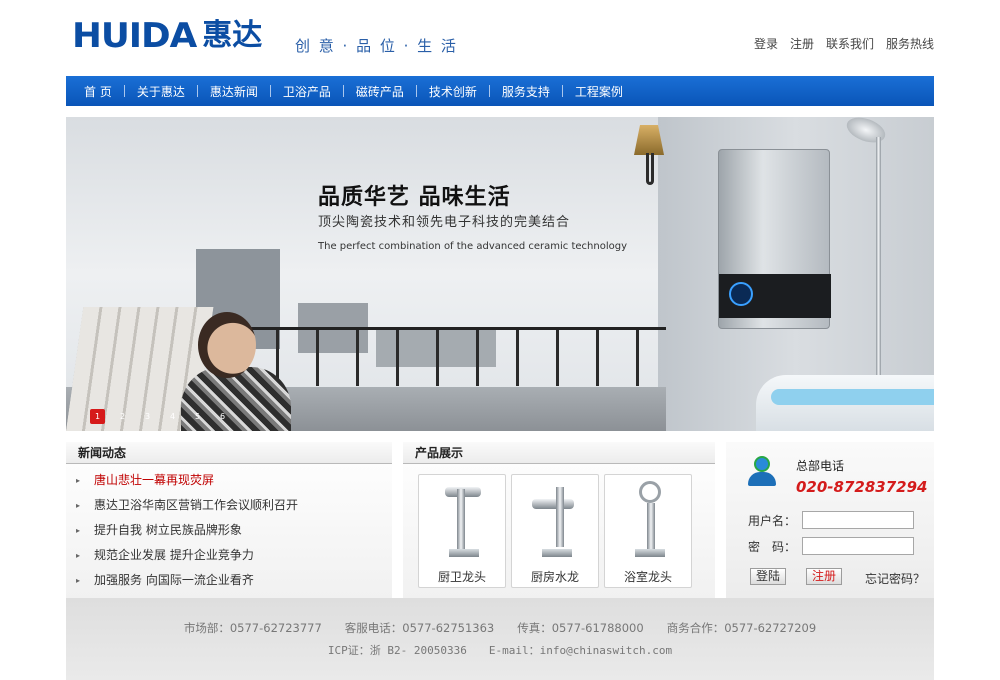 The width and height of the screenshot is (1000, 680). I want to click on banner-railing, so click(441, 356).